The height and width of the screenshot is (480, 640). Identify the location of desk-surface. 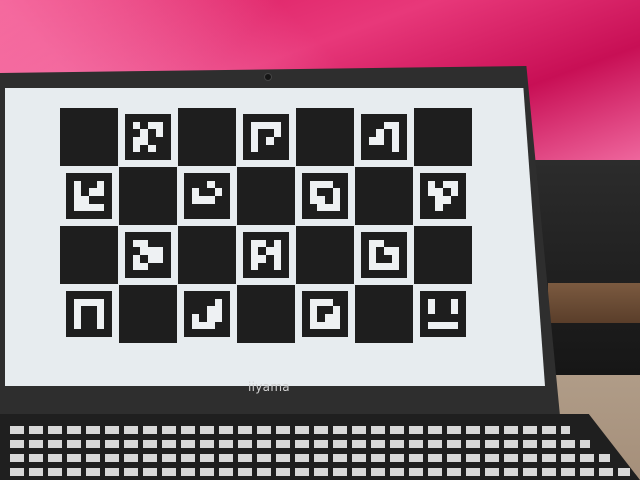
(594, 303).